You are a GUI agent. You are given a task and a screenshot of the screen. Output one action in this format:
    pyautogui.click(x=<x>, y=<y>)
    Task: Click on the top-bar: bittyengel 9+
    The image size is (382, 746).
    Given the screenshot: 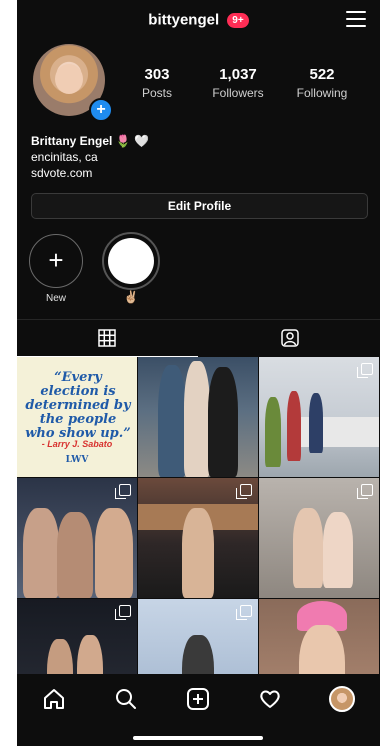 What is the action you would take?
    pyautogui.click(x=198, y=21)
    